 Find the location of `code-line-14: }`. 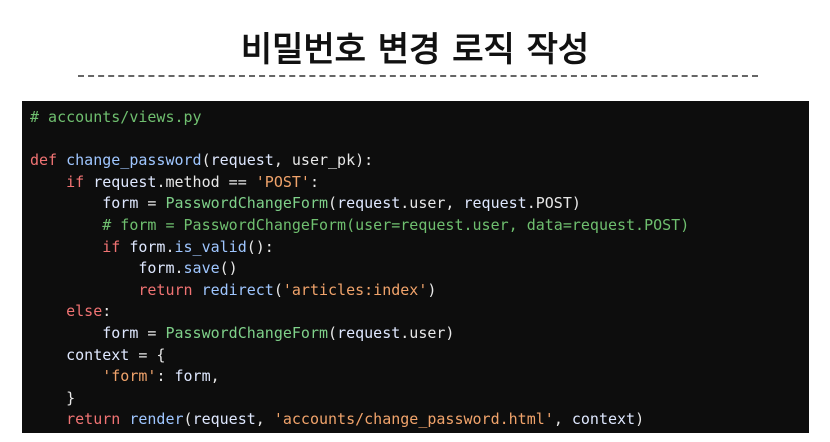

code-line-14: } is located at coordinates (53, 397).